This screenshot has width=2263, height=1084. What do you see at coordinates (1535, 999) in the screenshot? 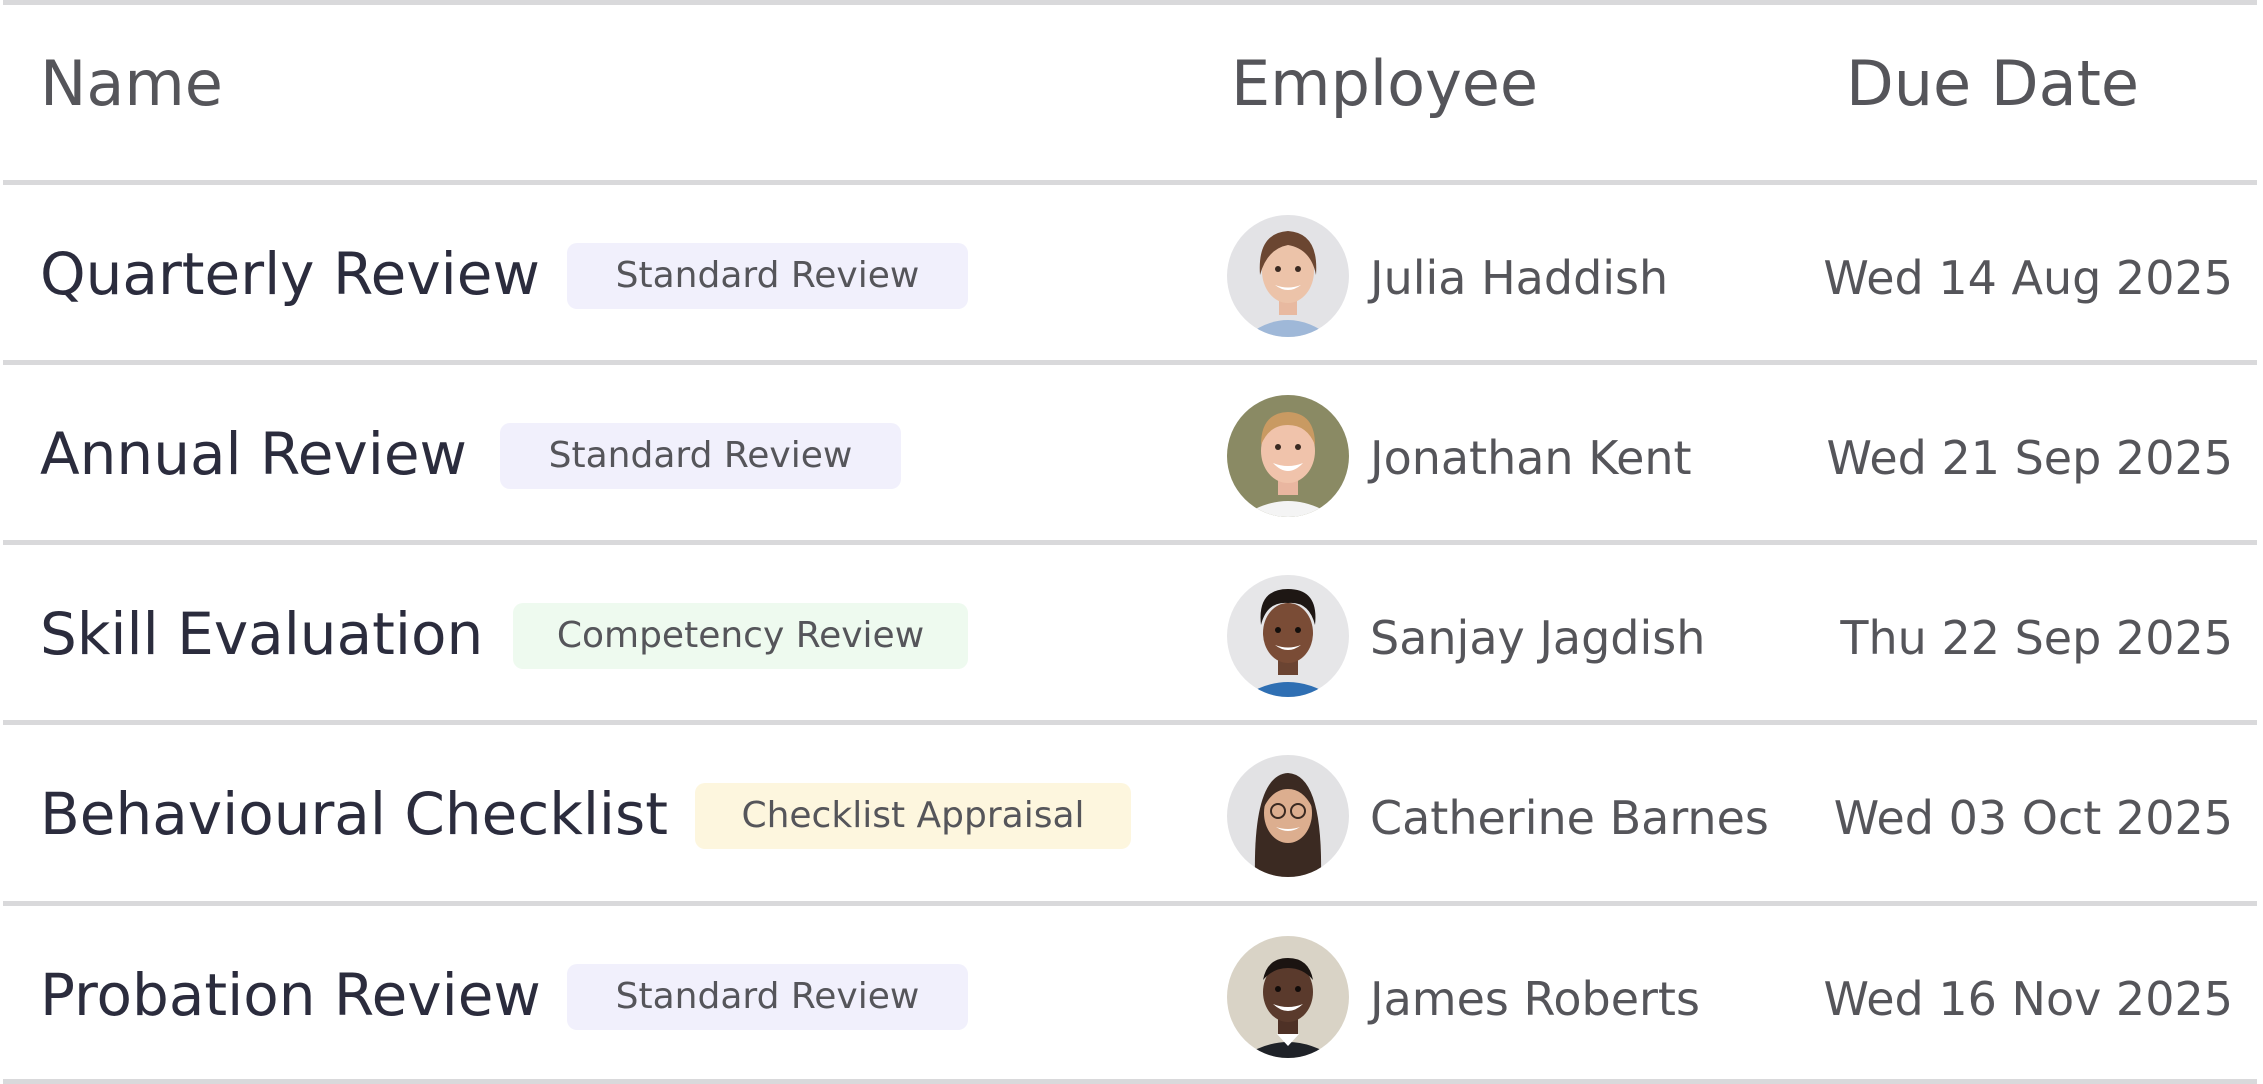
I see `employee-name: James Roberts` at bounding box center [1535, 999].